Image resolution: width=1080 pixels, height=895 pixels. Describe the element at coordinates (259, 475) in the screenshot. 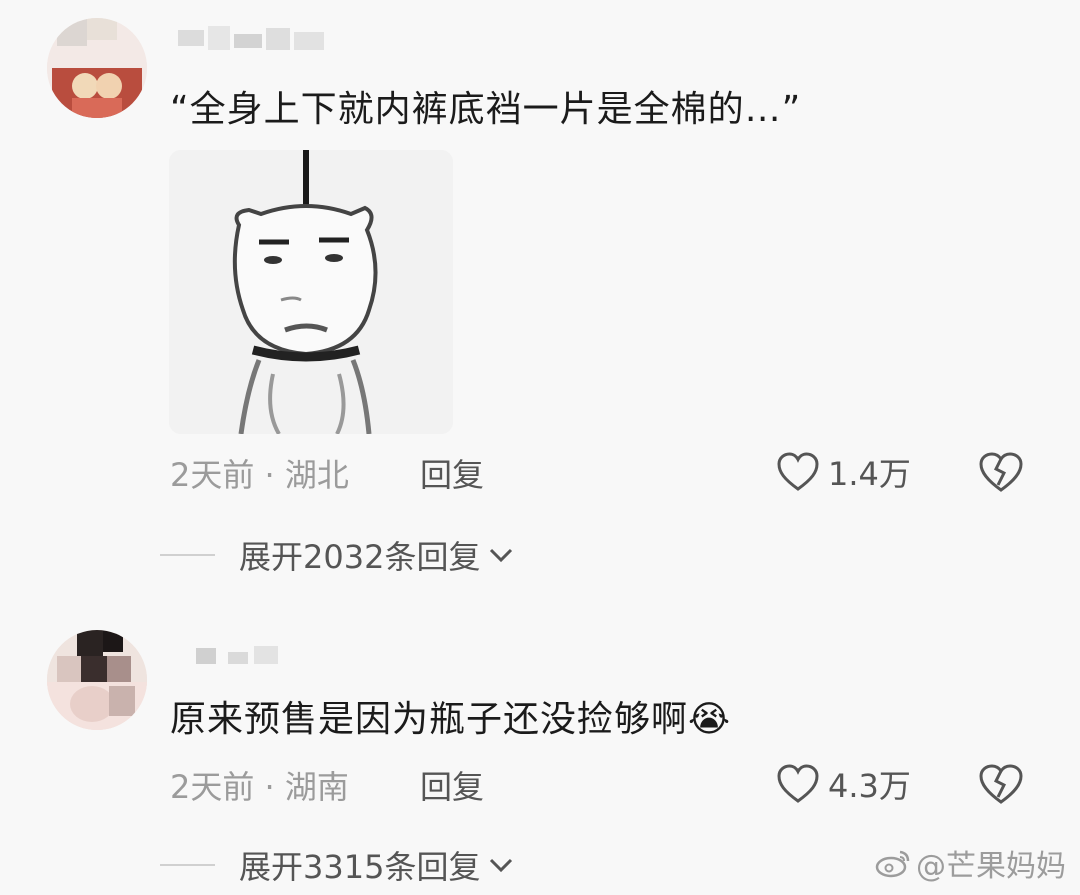

I see `comment-meta: 2天前 · 湖北` at that location.